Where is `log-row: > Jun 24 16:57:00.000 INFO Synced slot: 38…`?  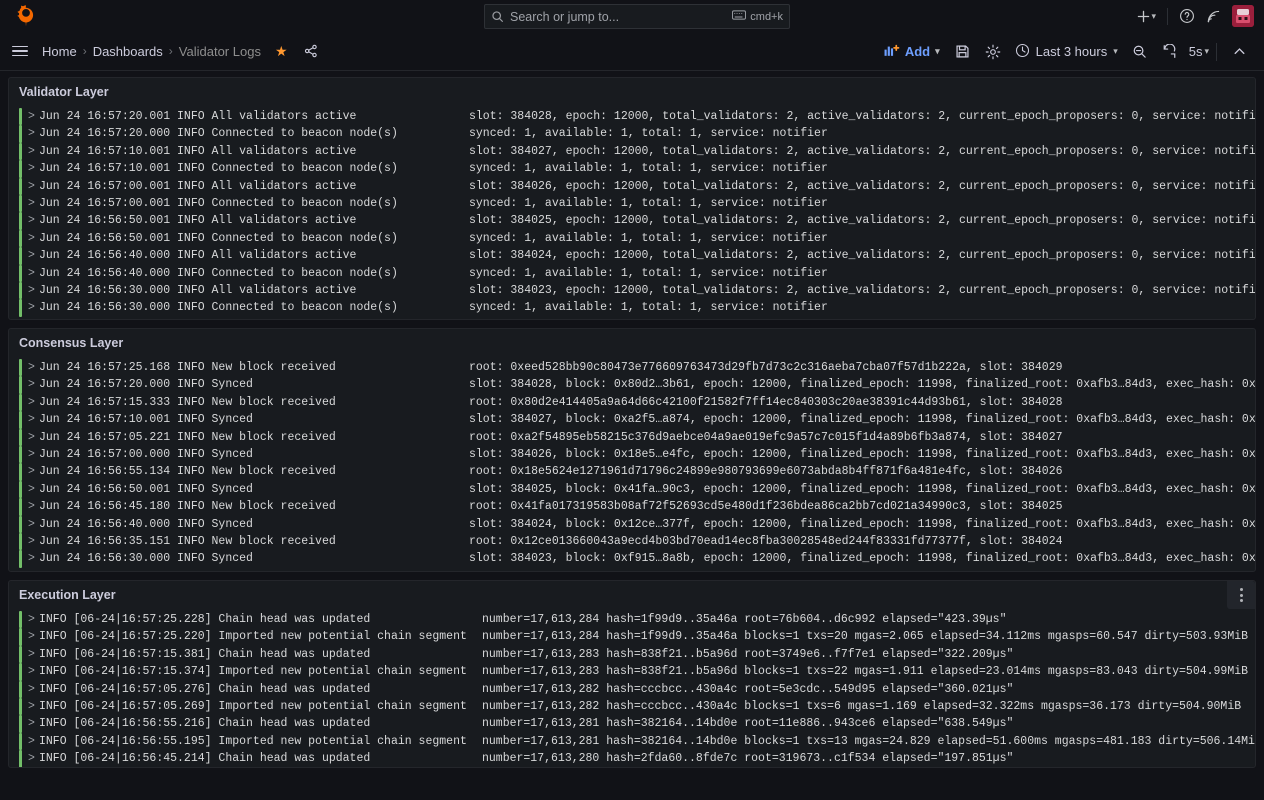 log-row: > Jun 24 16:57:00.000 INFO Synced slot: 38… is located at coordinates (632, 455).